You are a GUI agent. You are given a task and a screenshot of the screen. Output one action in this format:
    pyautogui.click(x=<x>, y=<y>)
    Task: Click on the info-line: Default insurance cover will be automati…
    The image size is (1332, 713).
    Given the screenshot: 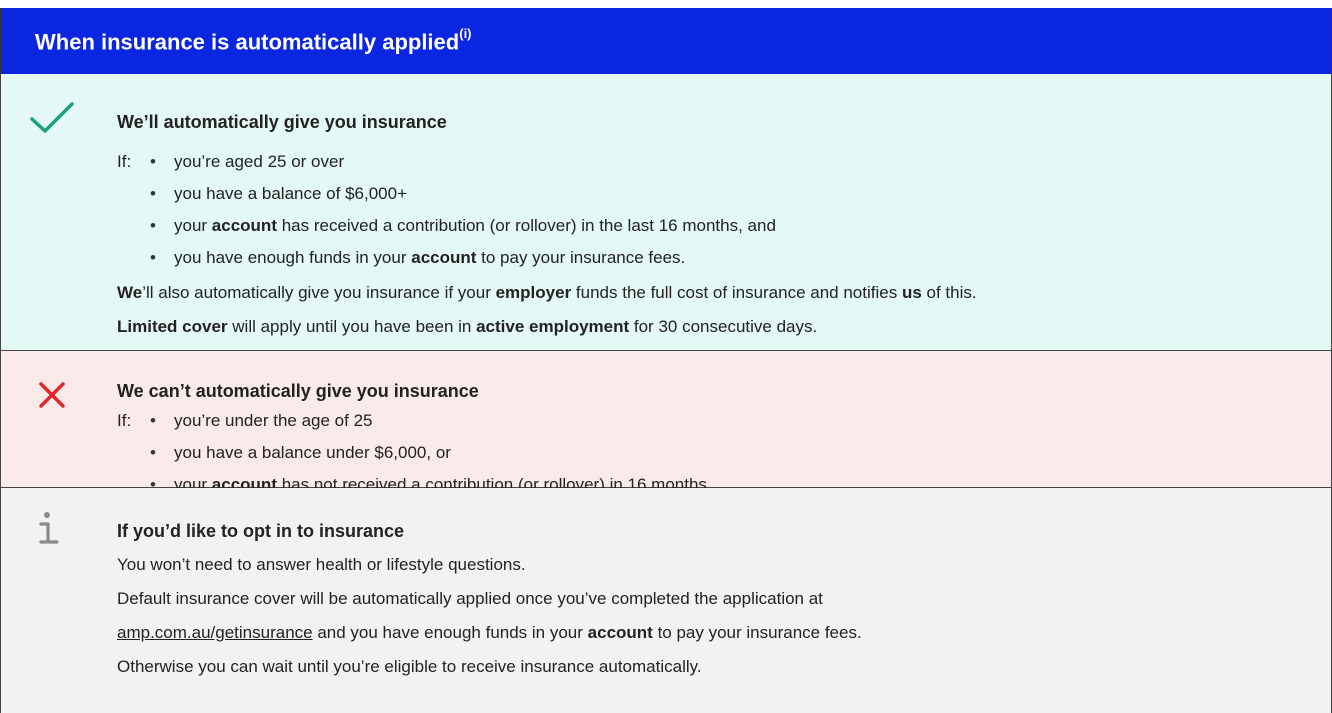 What is the action you would take?
    pyautogui.click(x=470, y=598)
    